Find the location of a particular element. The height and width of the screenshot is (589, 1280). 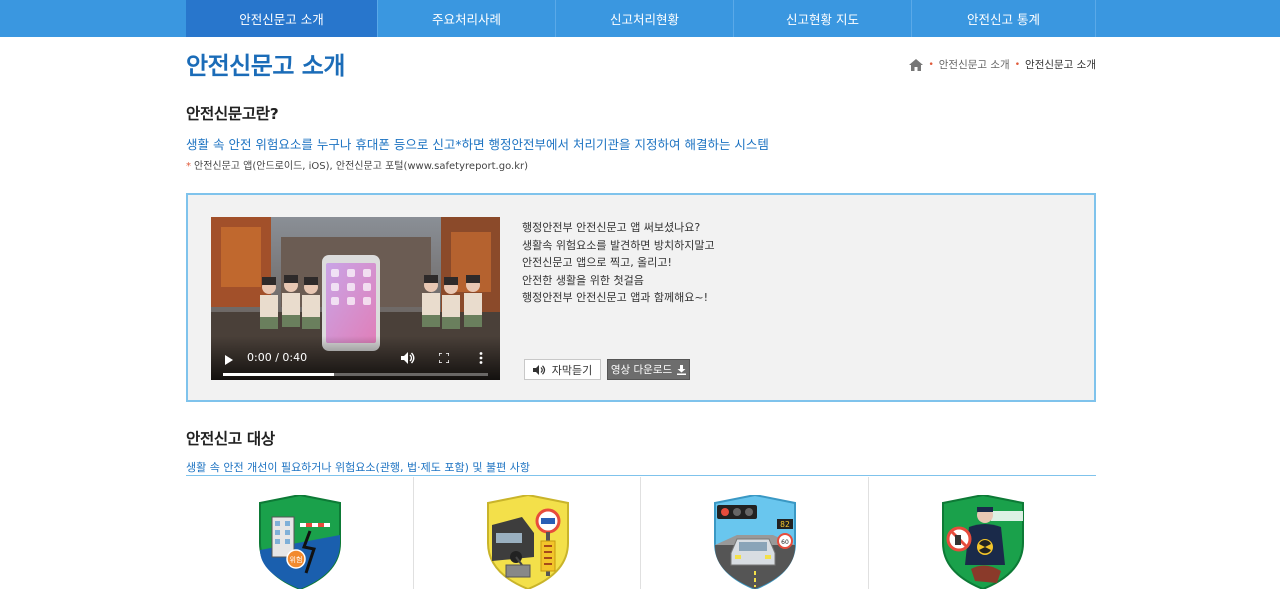

download-icon is located at coordinates (682, 369).